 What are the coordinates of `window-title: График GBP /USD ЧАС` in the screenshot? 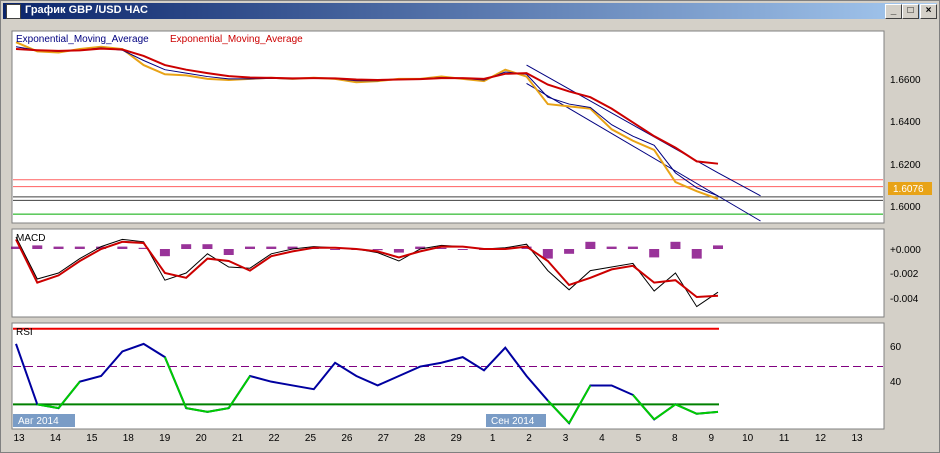 It's located at (86, 10).